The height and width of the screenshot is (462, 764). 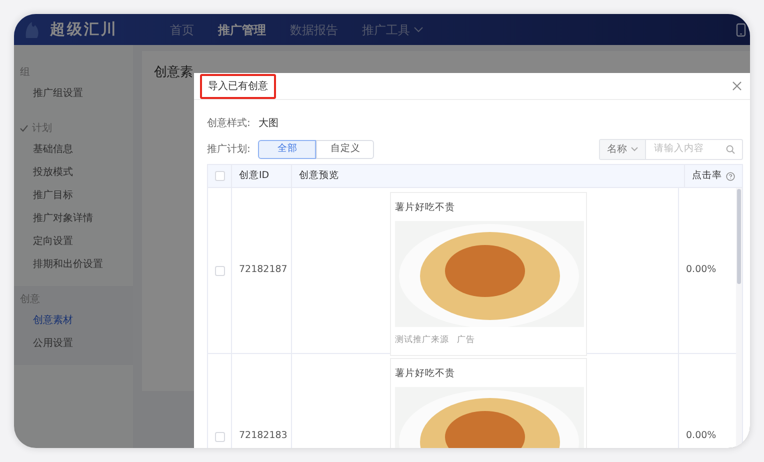 I want to click on column-header: 创意ID, so click(x=254, y=175).